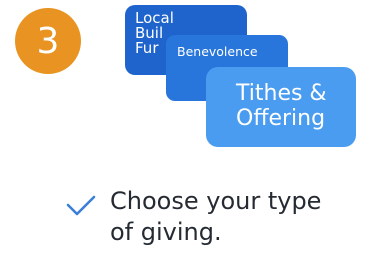 The image size is (377, 261). I want to click on instruction-text: Choose your type of giving., so click(215, 217).